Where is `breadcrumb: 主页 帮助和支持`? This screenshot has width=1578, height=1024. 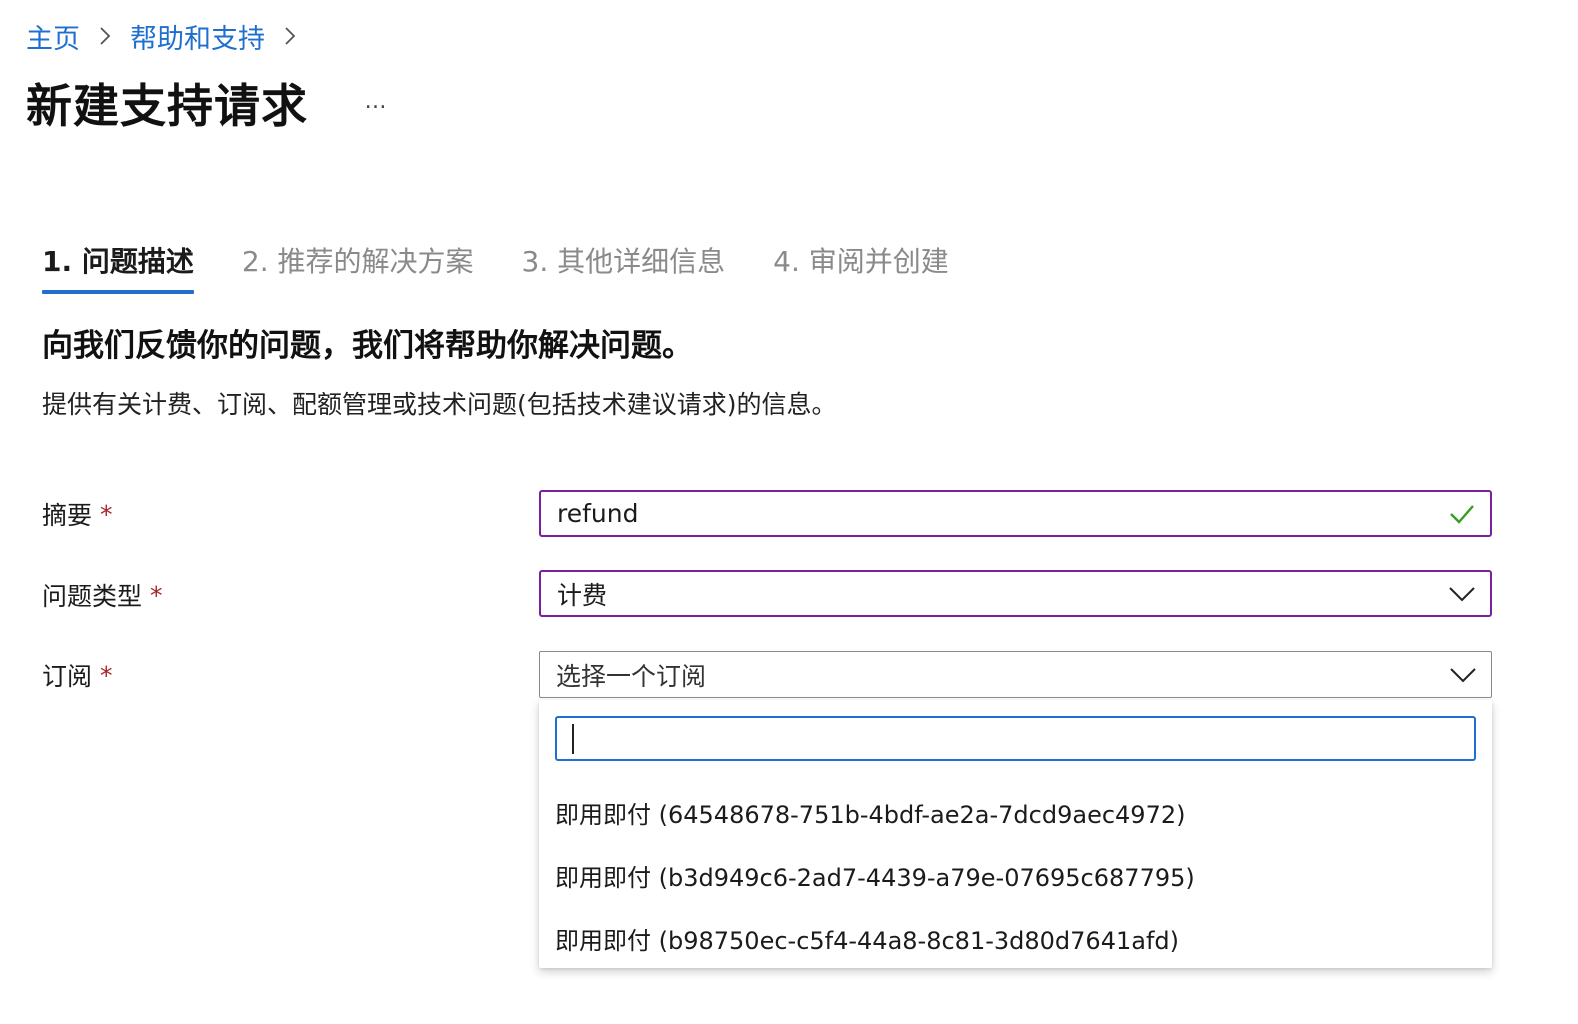
breadcrumb: 主页 帮助和支持 is located at coordinates (163, 36).